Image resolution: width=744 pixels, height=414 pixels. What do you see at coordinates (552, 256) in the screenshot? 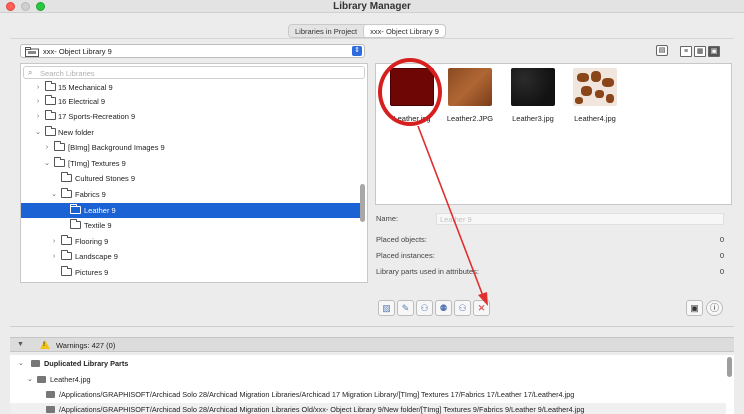
I see `detail-placed-instances-row: Placed instances: 0` at bounding box center [552, 256].